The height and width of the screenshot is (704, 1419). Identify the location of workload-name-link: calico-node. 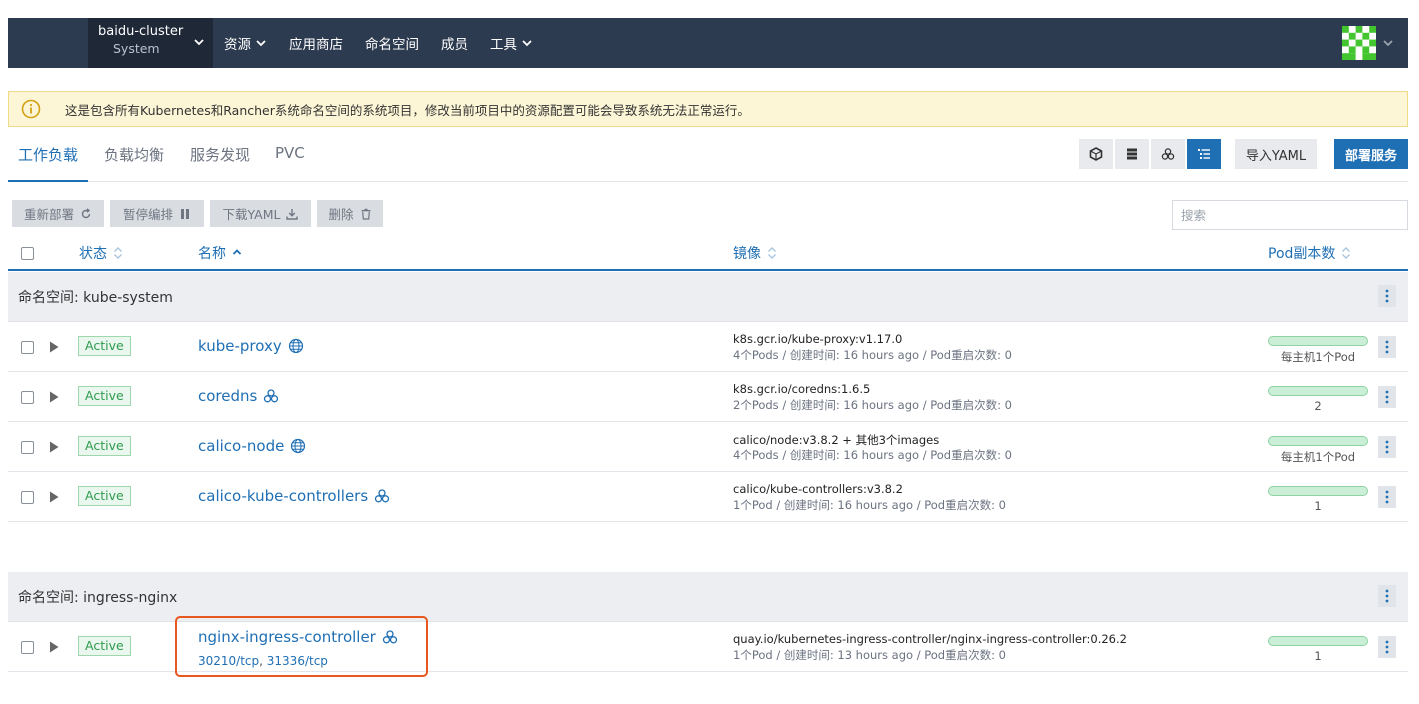
(252, 446).